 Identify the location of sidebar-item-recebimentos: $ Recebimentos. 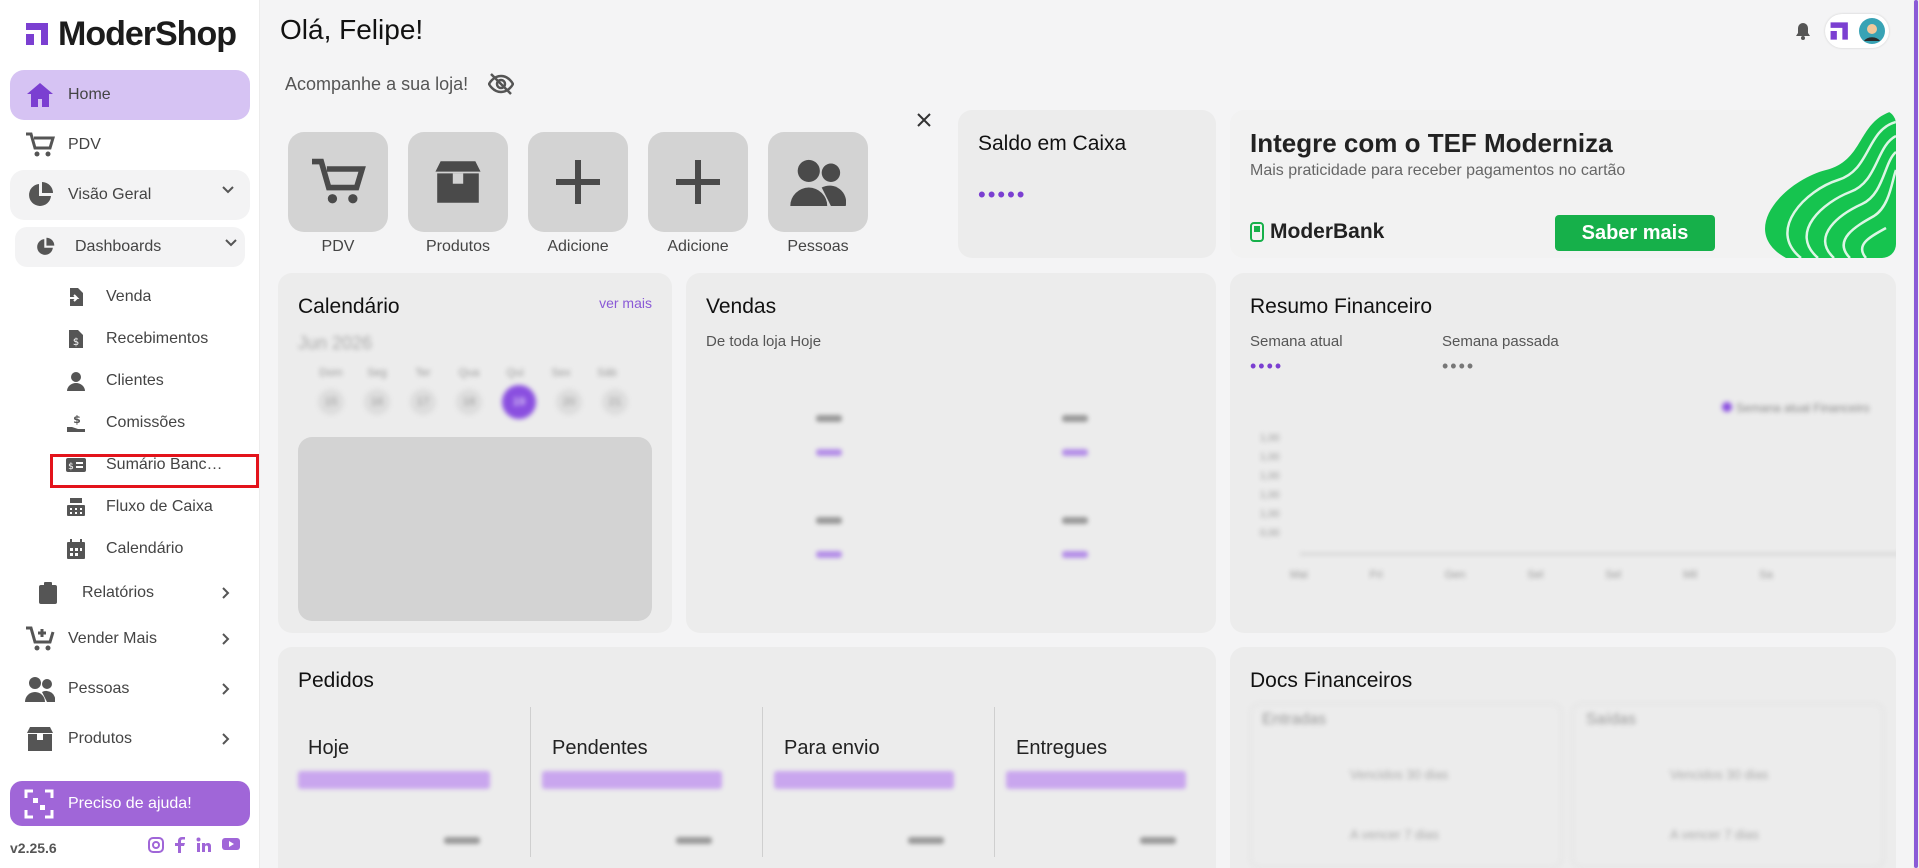
(156, 339).